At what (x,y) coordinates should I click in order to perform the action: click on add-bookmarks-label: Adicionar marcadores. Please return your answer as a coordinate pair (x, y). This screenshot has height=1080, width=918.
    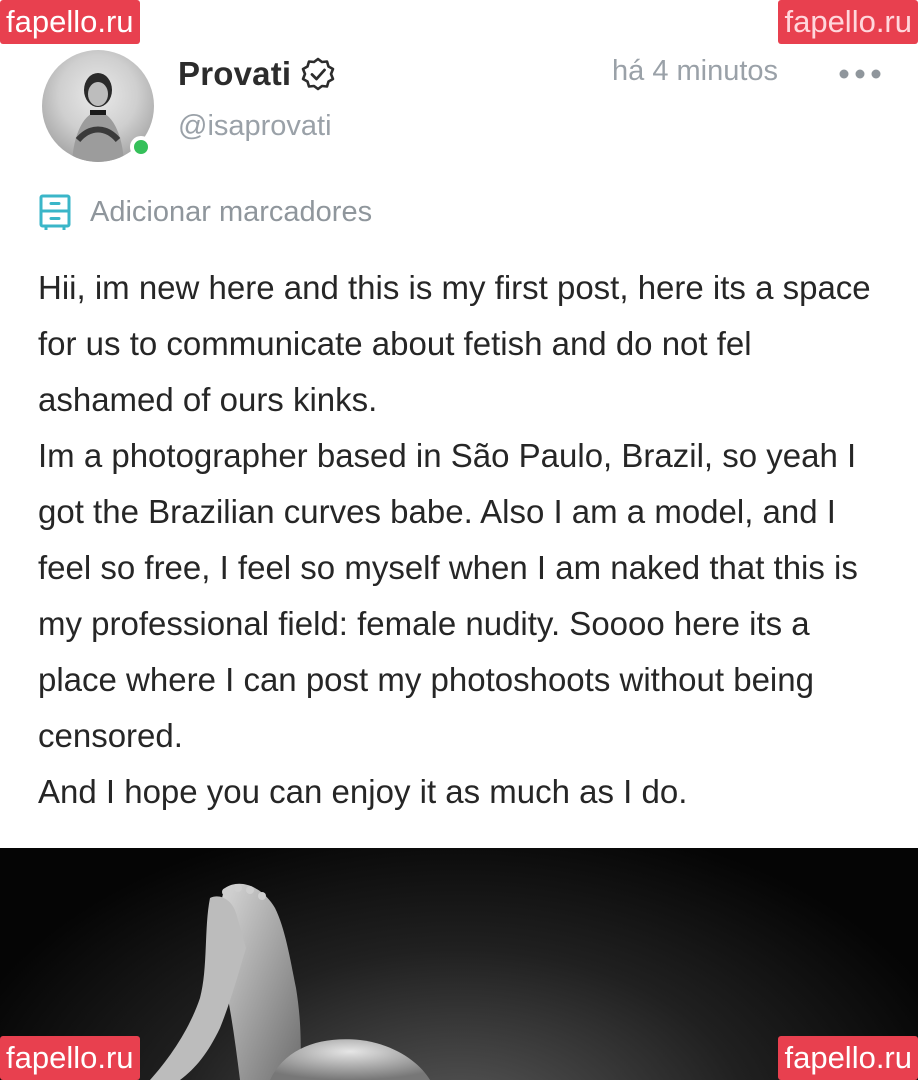
    Looking at the image, I should click on (231, 211).